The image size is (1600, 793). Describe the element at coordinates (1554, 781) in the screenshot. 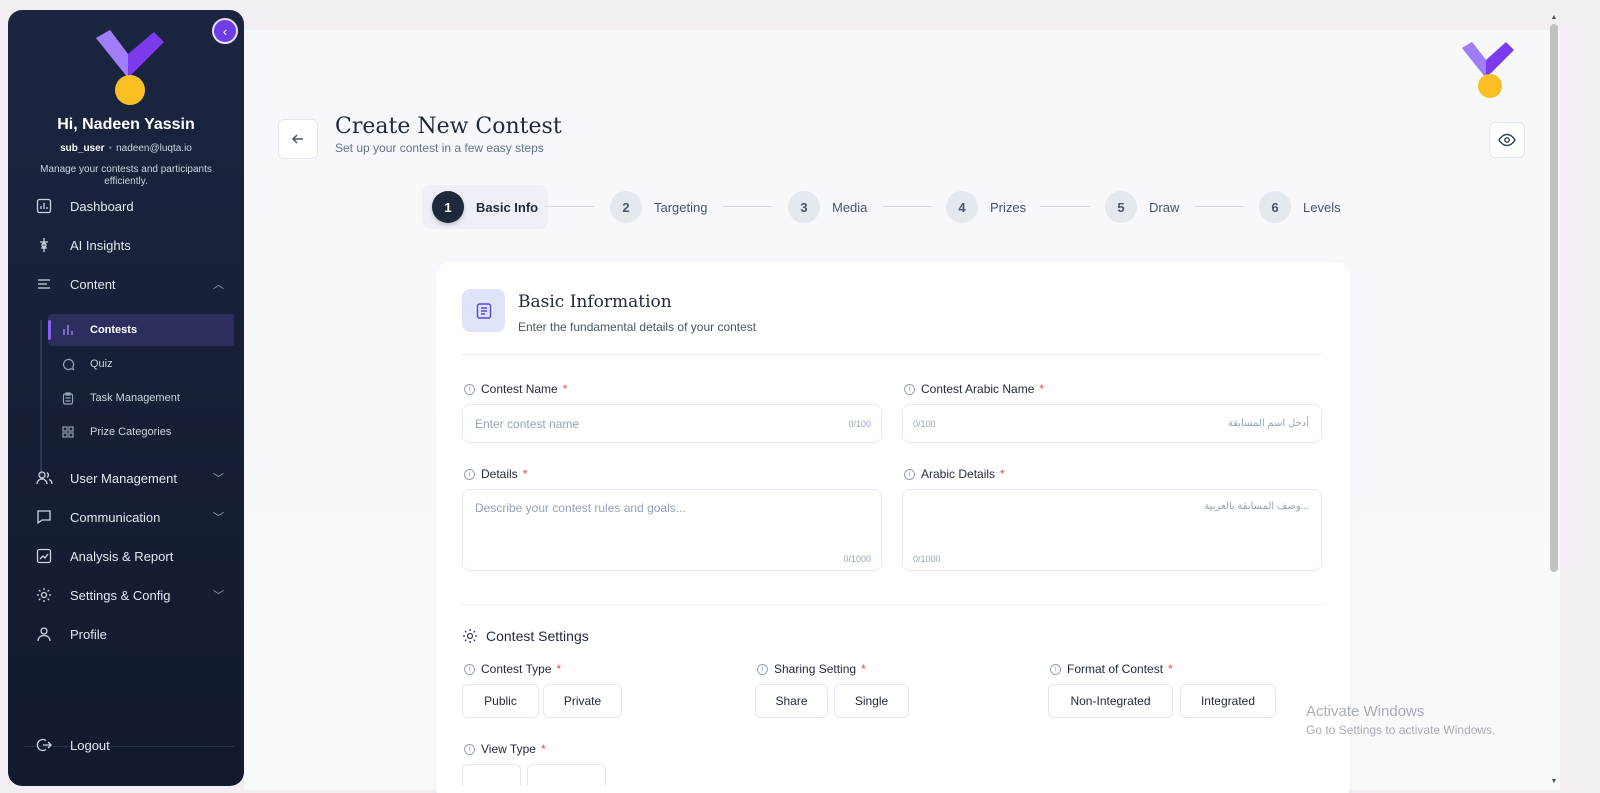

I see `scroll-down-arrow-icon: ▼` at that location.